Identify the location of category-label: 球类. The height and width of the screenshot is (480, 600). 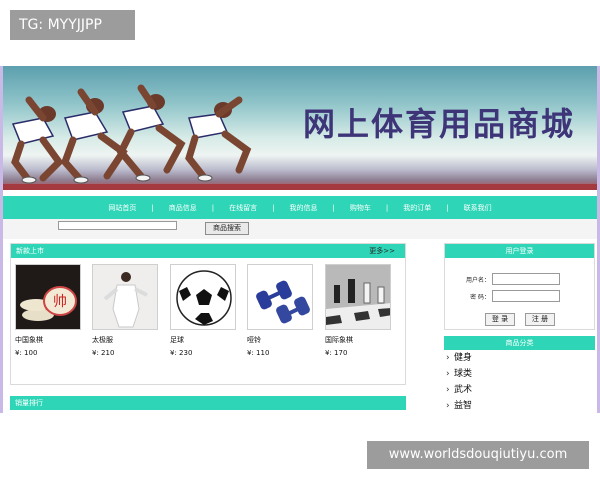
(463, 374).